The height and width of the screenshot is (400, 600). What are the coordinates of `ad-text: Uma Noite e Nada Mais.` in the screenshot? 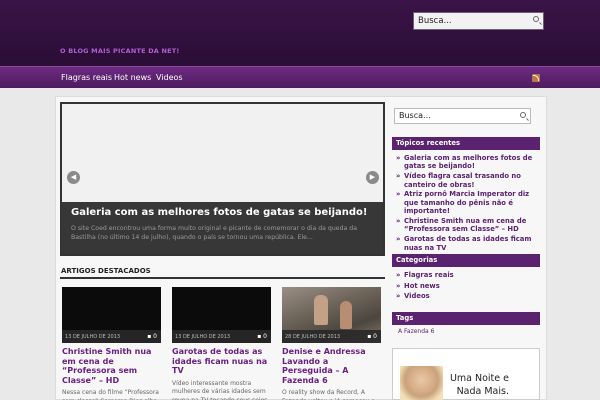 It's located at (469, 385).